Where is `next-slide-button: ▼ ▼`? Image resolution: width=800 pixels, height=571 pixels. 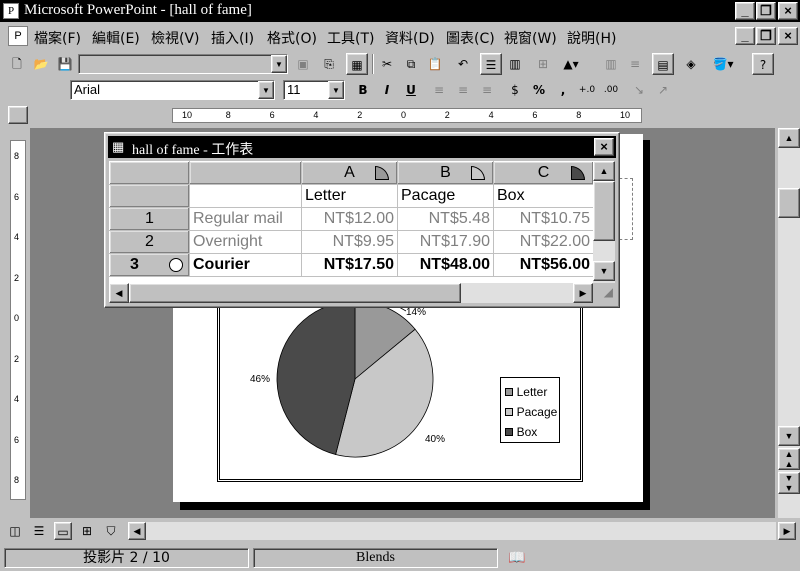 next-slide-button: ▼ ▼ is located at coordinates (789, 483).